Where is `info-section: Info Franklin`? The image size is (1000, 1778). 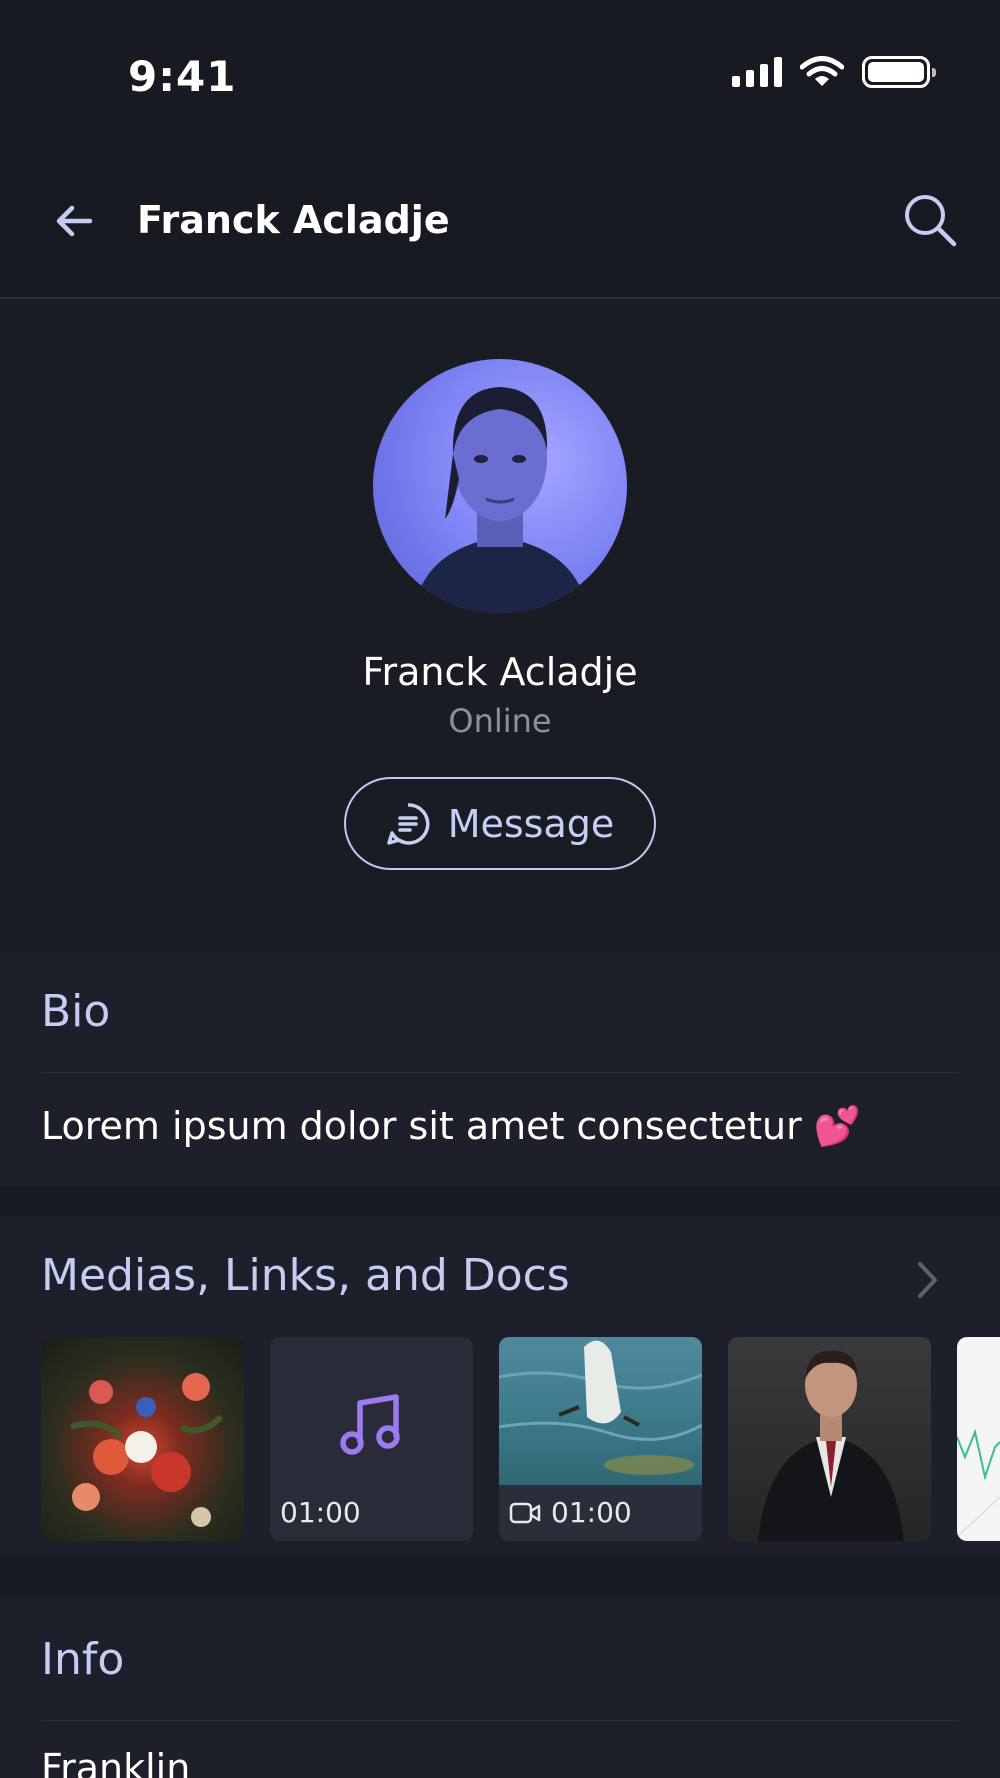
info-section: Info Franklin is located at coordinates (500, 1687).